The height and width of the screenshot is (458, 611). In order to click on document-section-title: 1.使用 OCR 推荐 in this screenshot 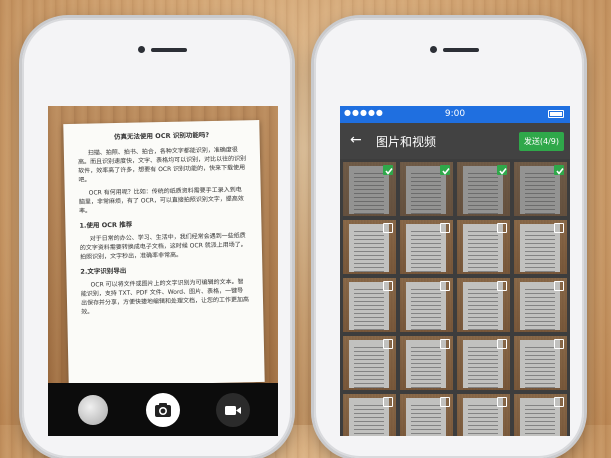, I will do `click(106, 225)`.